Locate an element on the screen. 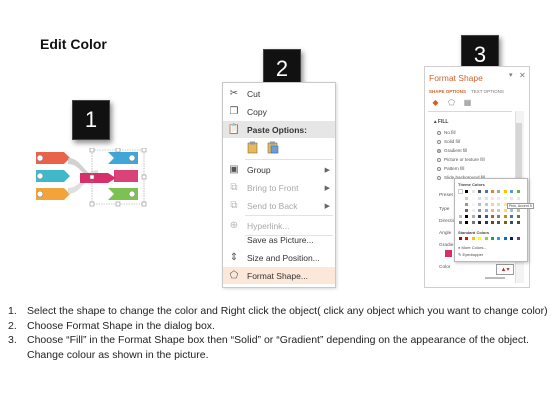 The height and width of the screenshot is (420, 560). standard-color-row is located at coordinates (491, 239).